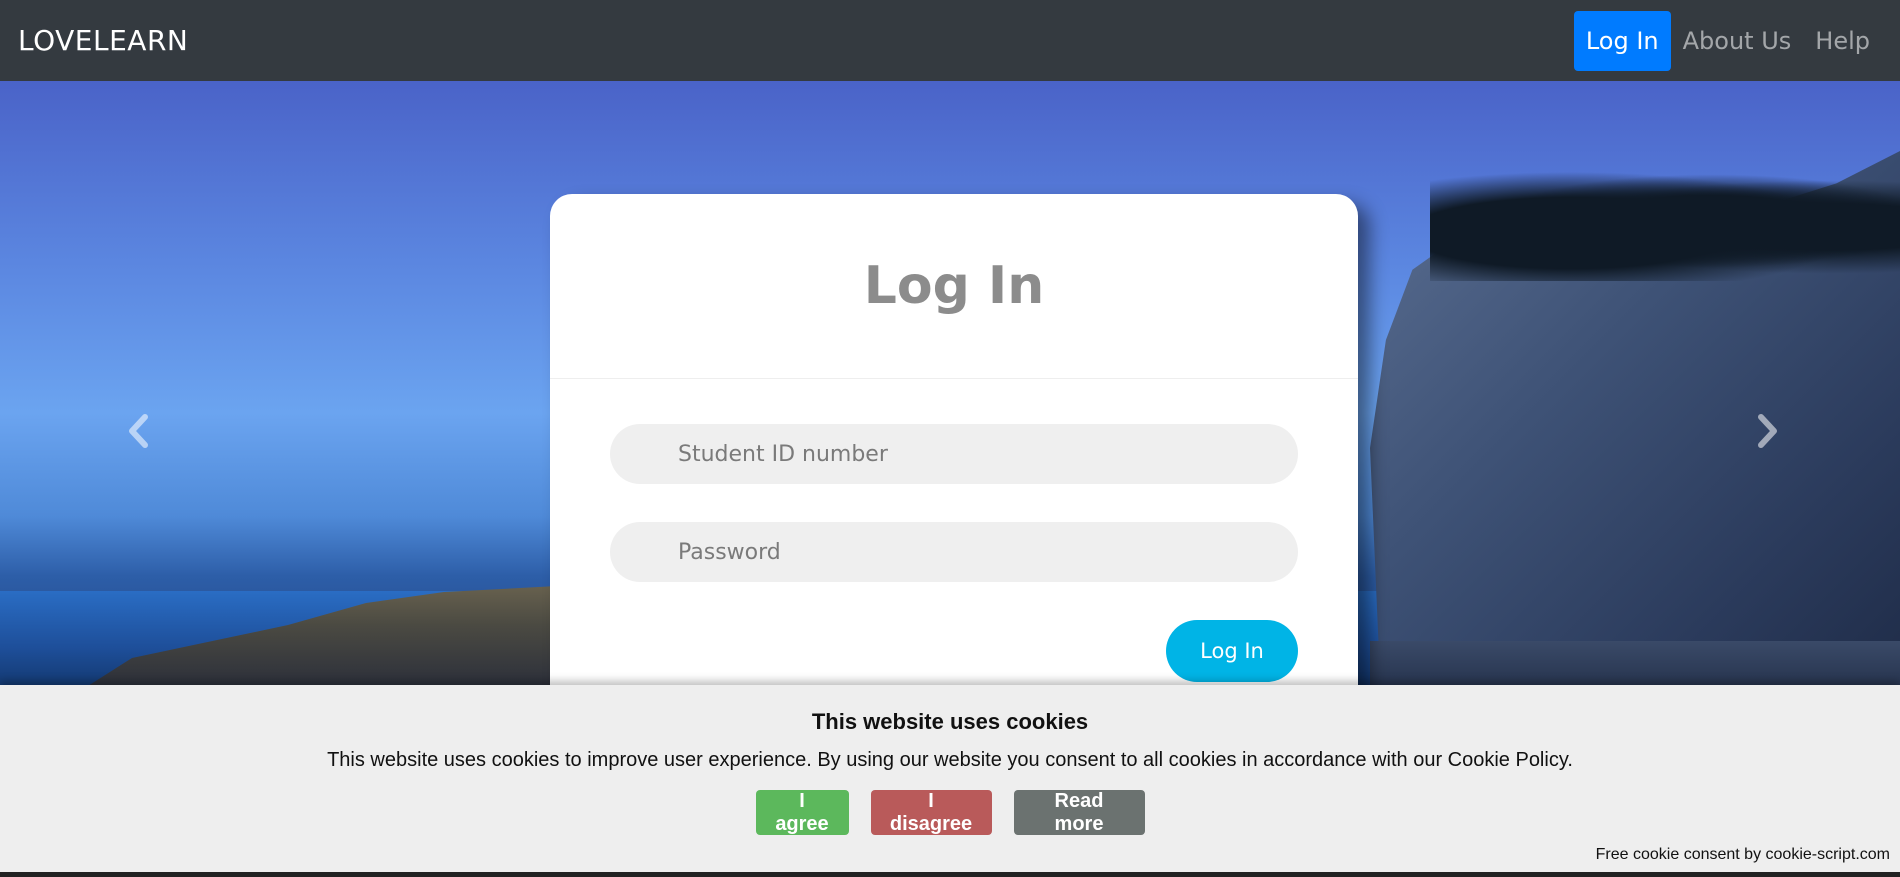 This screenshot has height=877, width=1900. Describe the element at coordinates (1743, 855) in the screenshot. I see `cookie-credit-link: Free cookie consent by cookie-script.com` at that location.